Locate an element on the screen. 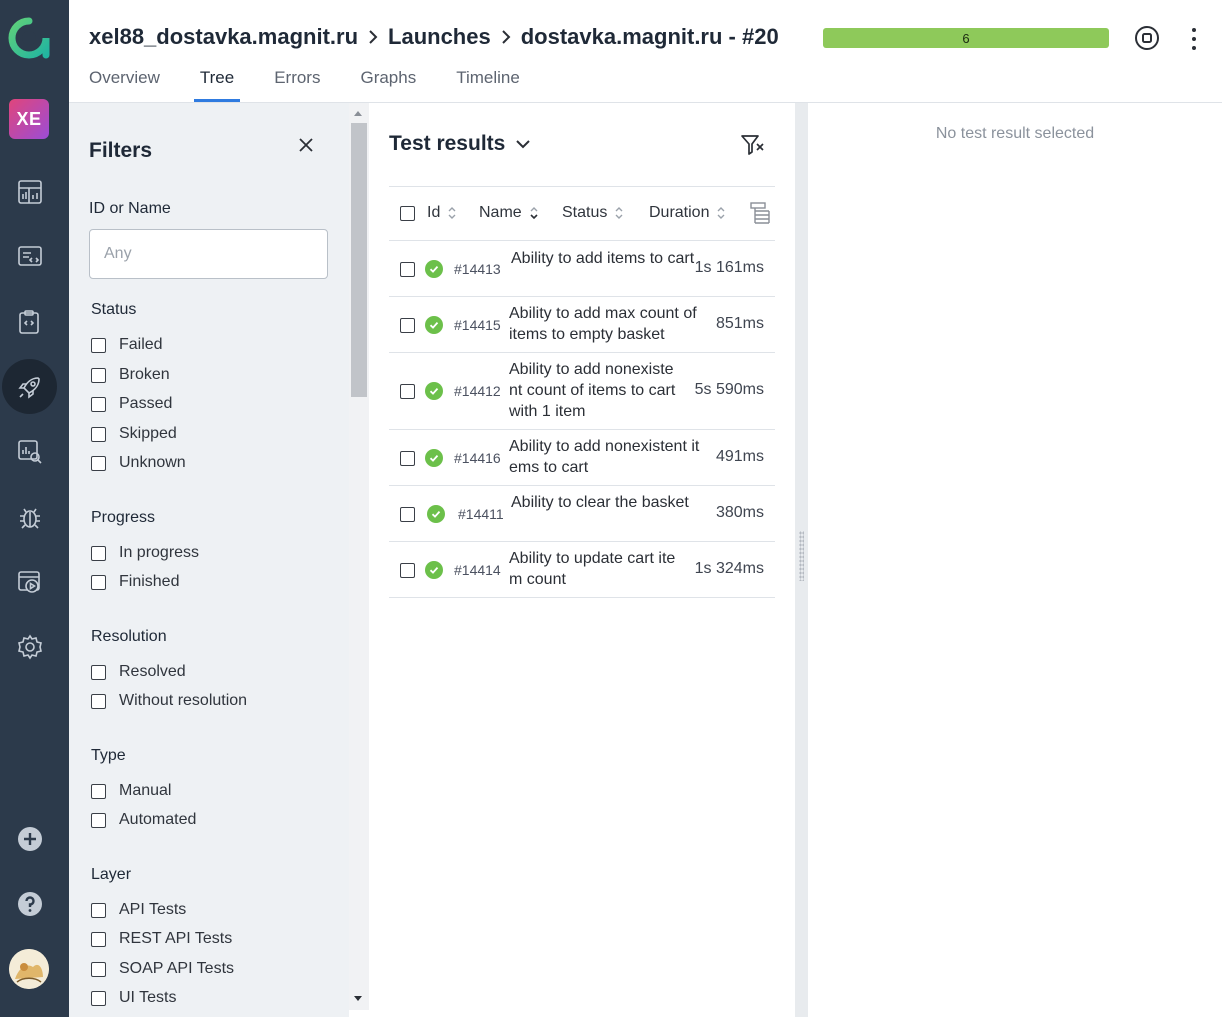 The height and width of the screenshot is (1017, 1222). tab-tree: Tree is located at coordinates (217, 85).